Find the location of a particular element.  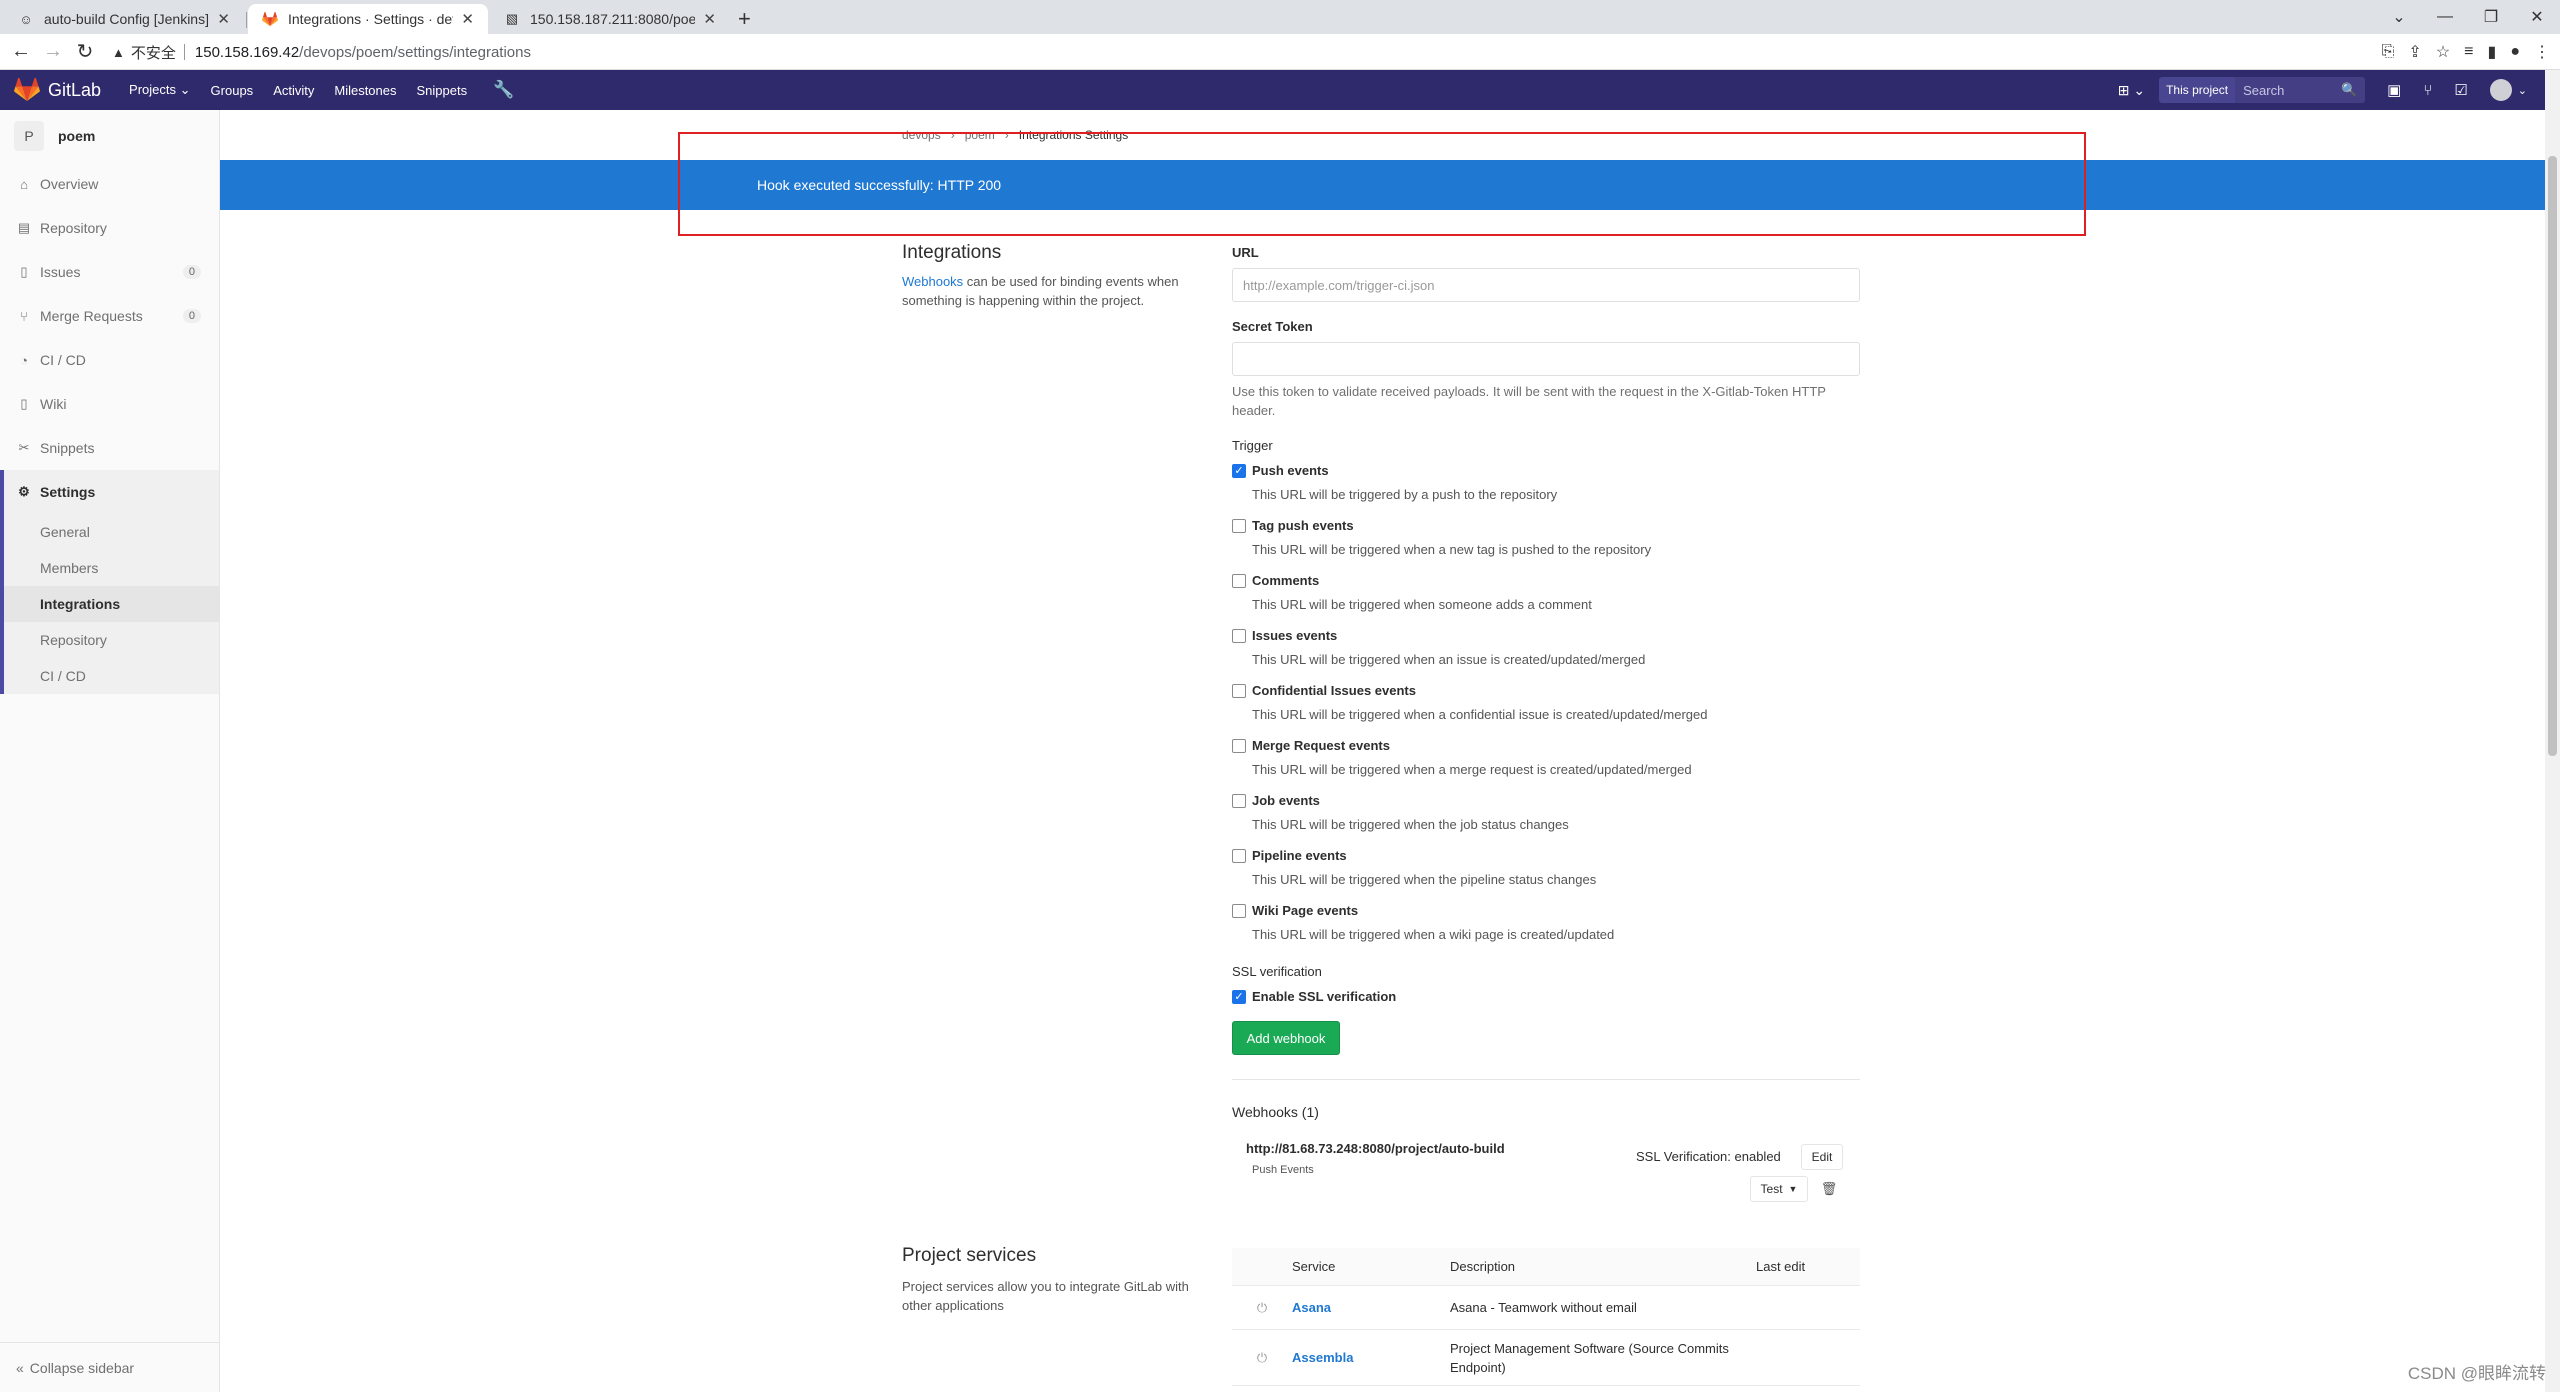

close-window-icon: ✕ is located at coordinates (2537, 17).